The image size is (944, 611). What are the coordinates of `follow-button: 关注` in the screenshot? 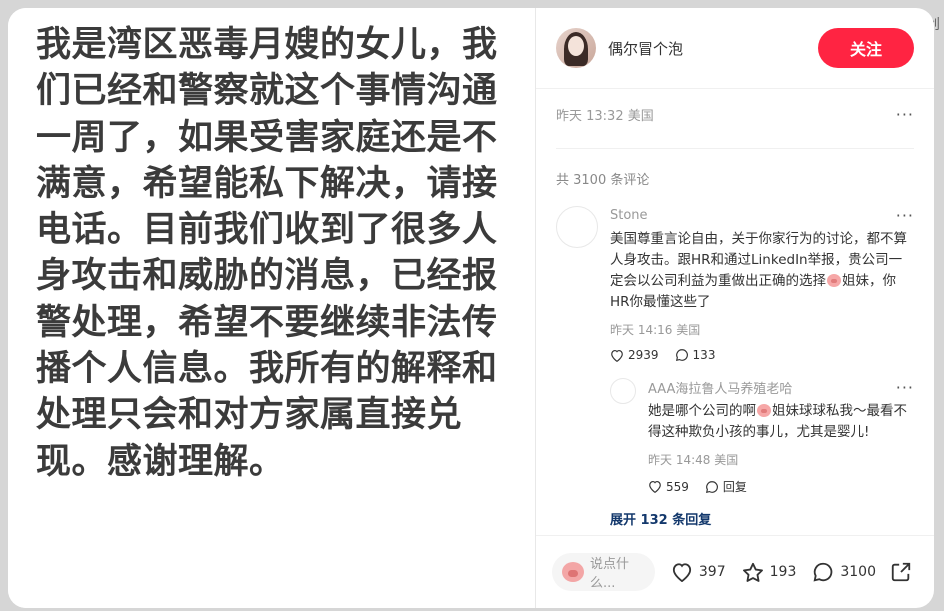 It's located at (866, 48).